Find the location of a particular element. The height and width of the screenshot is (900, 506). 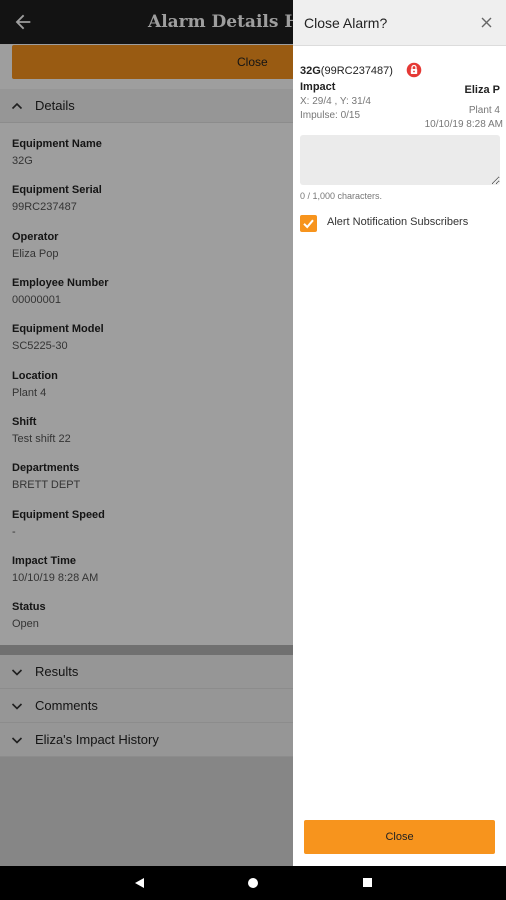

location-text: Plant 4 is located at coordinates (484, 110).